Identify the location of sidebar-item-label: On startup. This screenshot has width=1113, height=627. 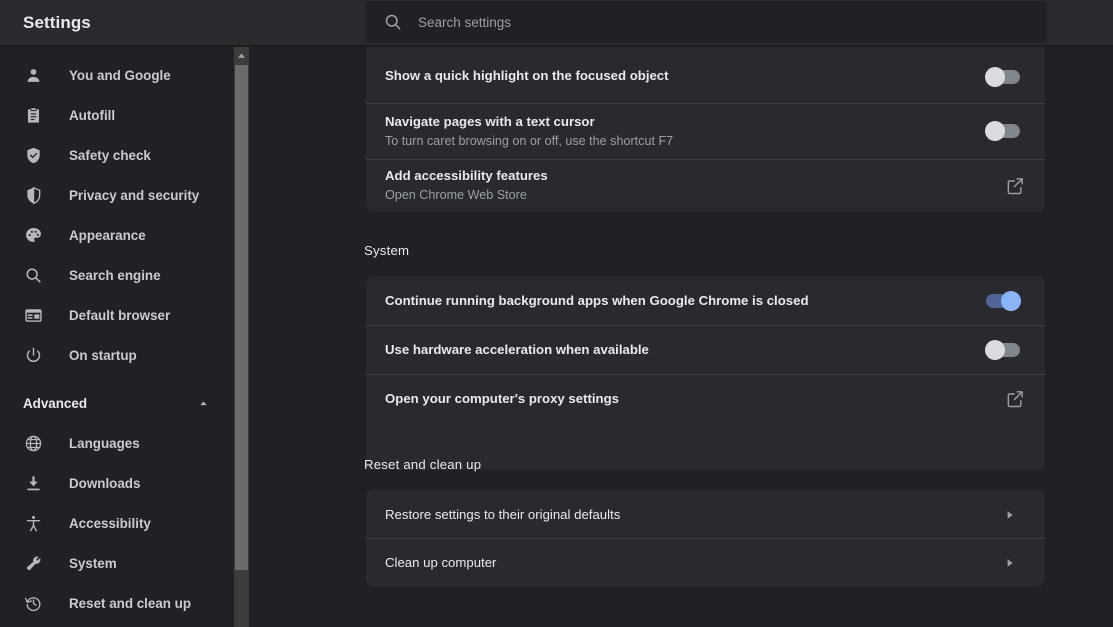
(103, 355).